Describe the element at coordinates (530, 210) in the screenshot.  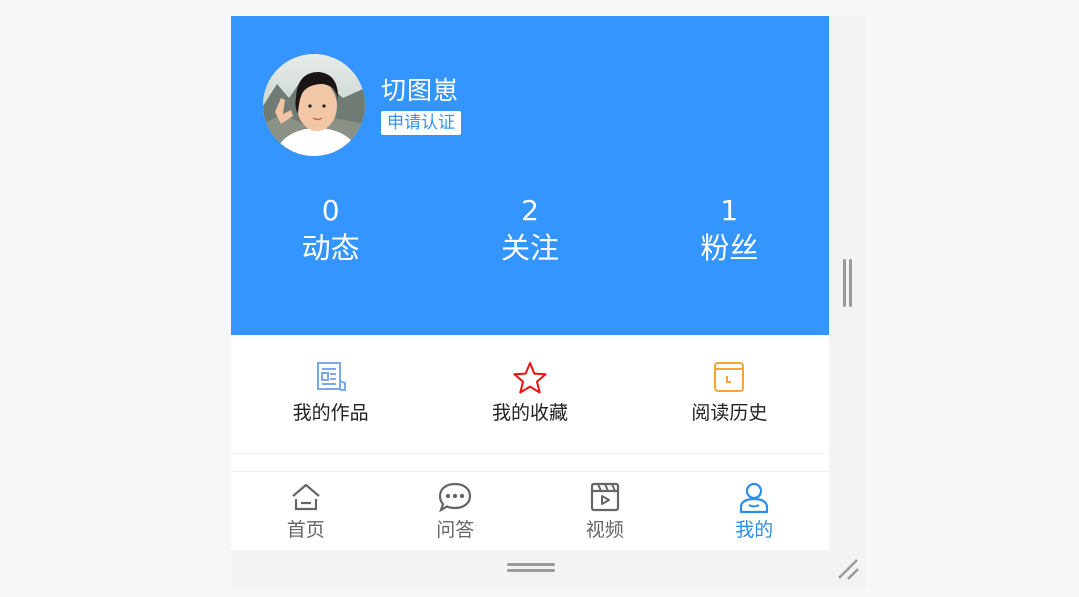
I see `stat-following-count: 2` at that location.